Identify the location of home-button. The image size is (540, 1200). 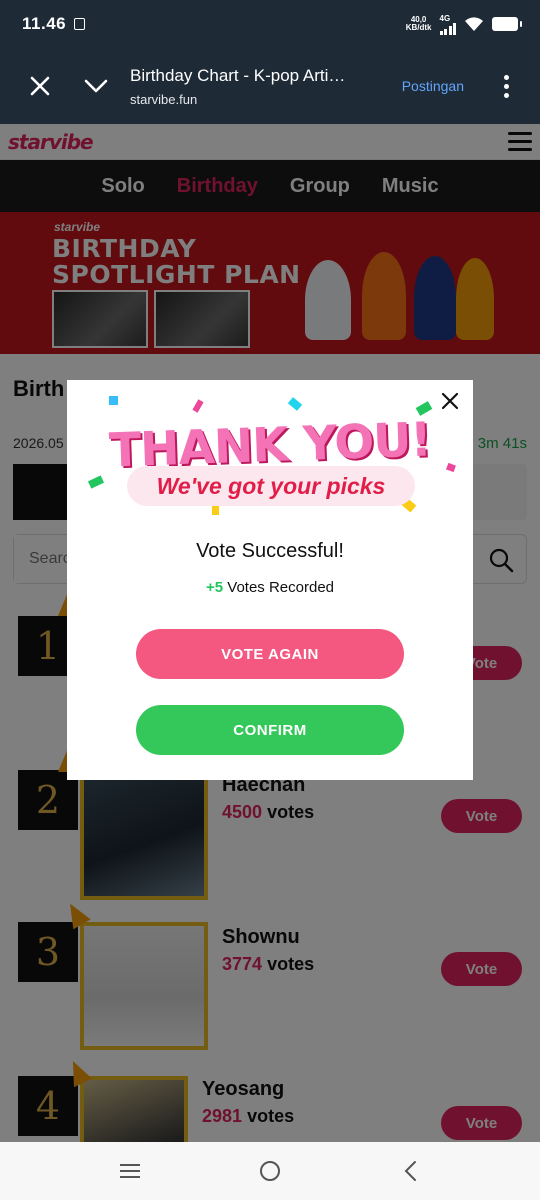
(270, 1171).